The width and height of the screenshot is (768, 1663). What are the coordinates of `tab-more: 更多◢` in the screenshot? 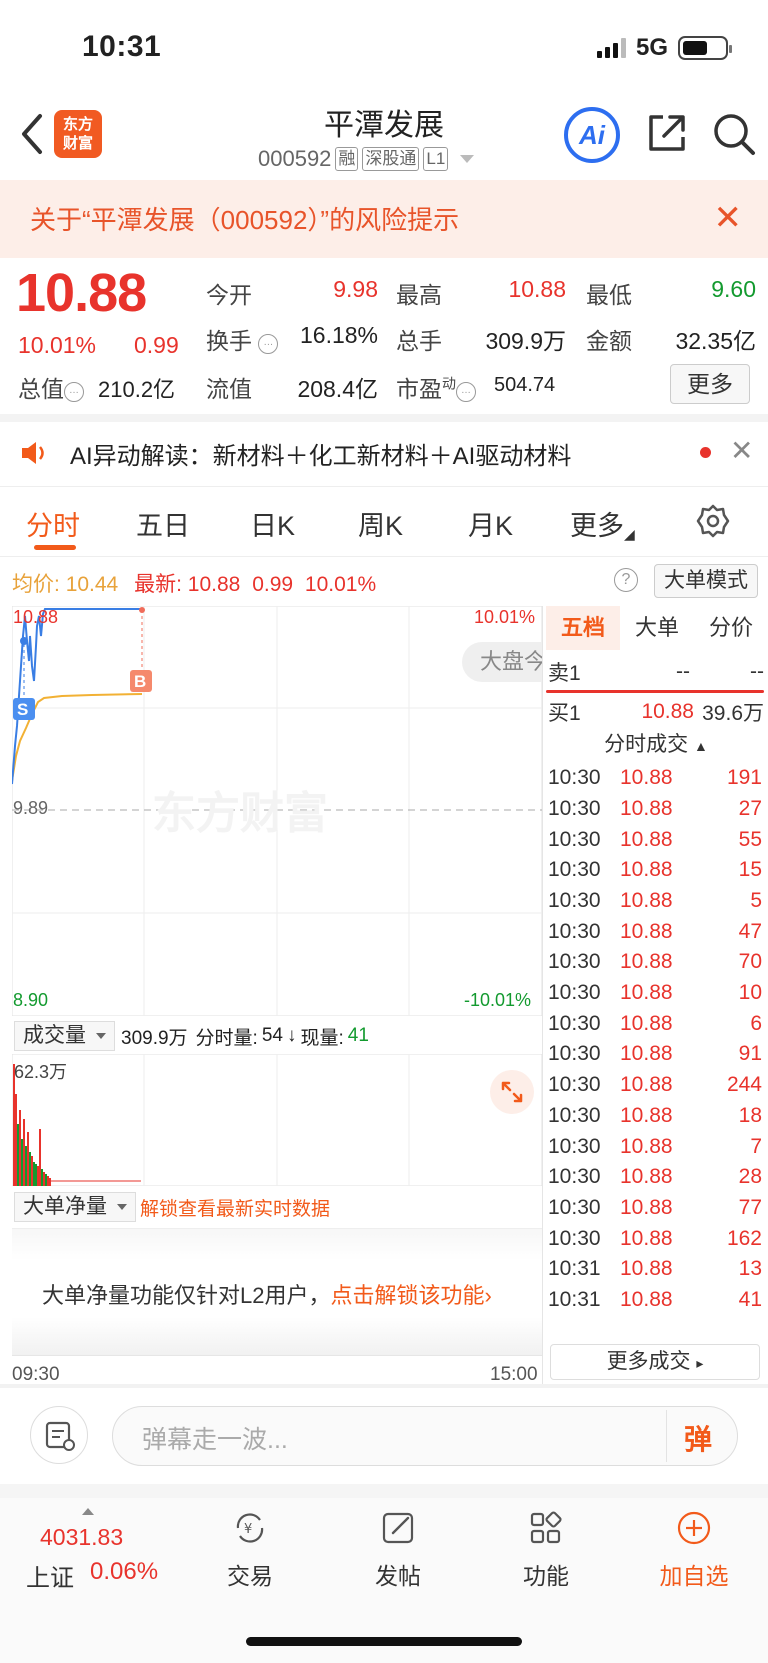 It's located at (602, 523).